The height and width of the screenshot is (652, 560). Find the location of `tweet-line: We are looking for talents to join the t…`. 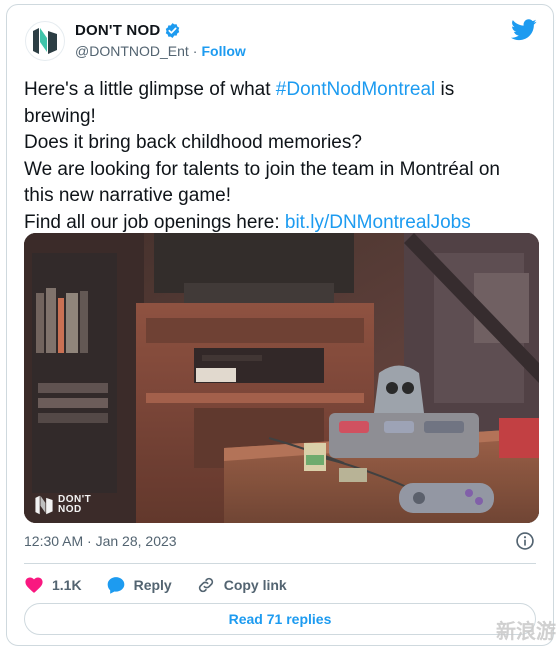

tweet-line: We are looking for talents to join the t… is located at coordinates (284, 170).